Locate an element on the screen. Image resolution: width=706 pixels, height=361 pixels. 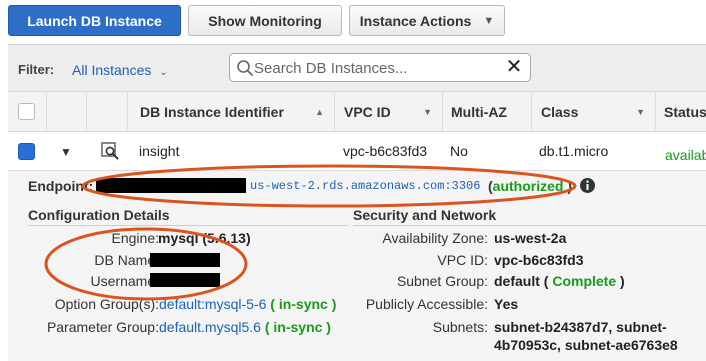
subnet-group-label: Subnet Group: is located at coordinates (442, 281).